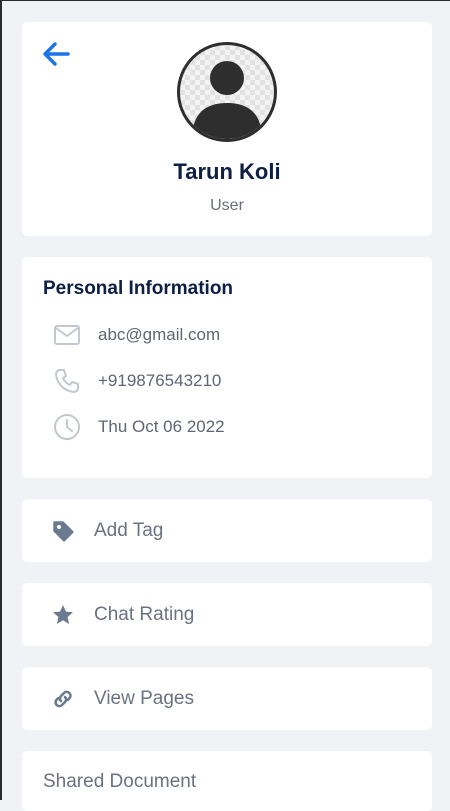  Describe the element at coordinates (67, 335) in the screenshot. I see `mail-icon` at that location.